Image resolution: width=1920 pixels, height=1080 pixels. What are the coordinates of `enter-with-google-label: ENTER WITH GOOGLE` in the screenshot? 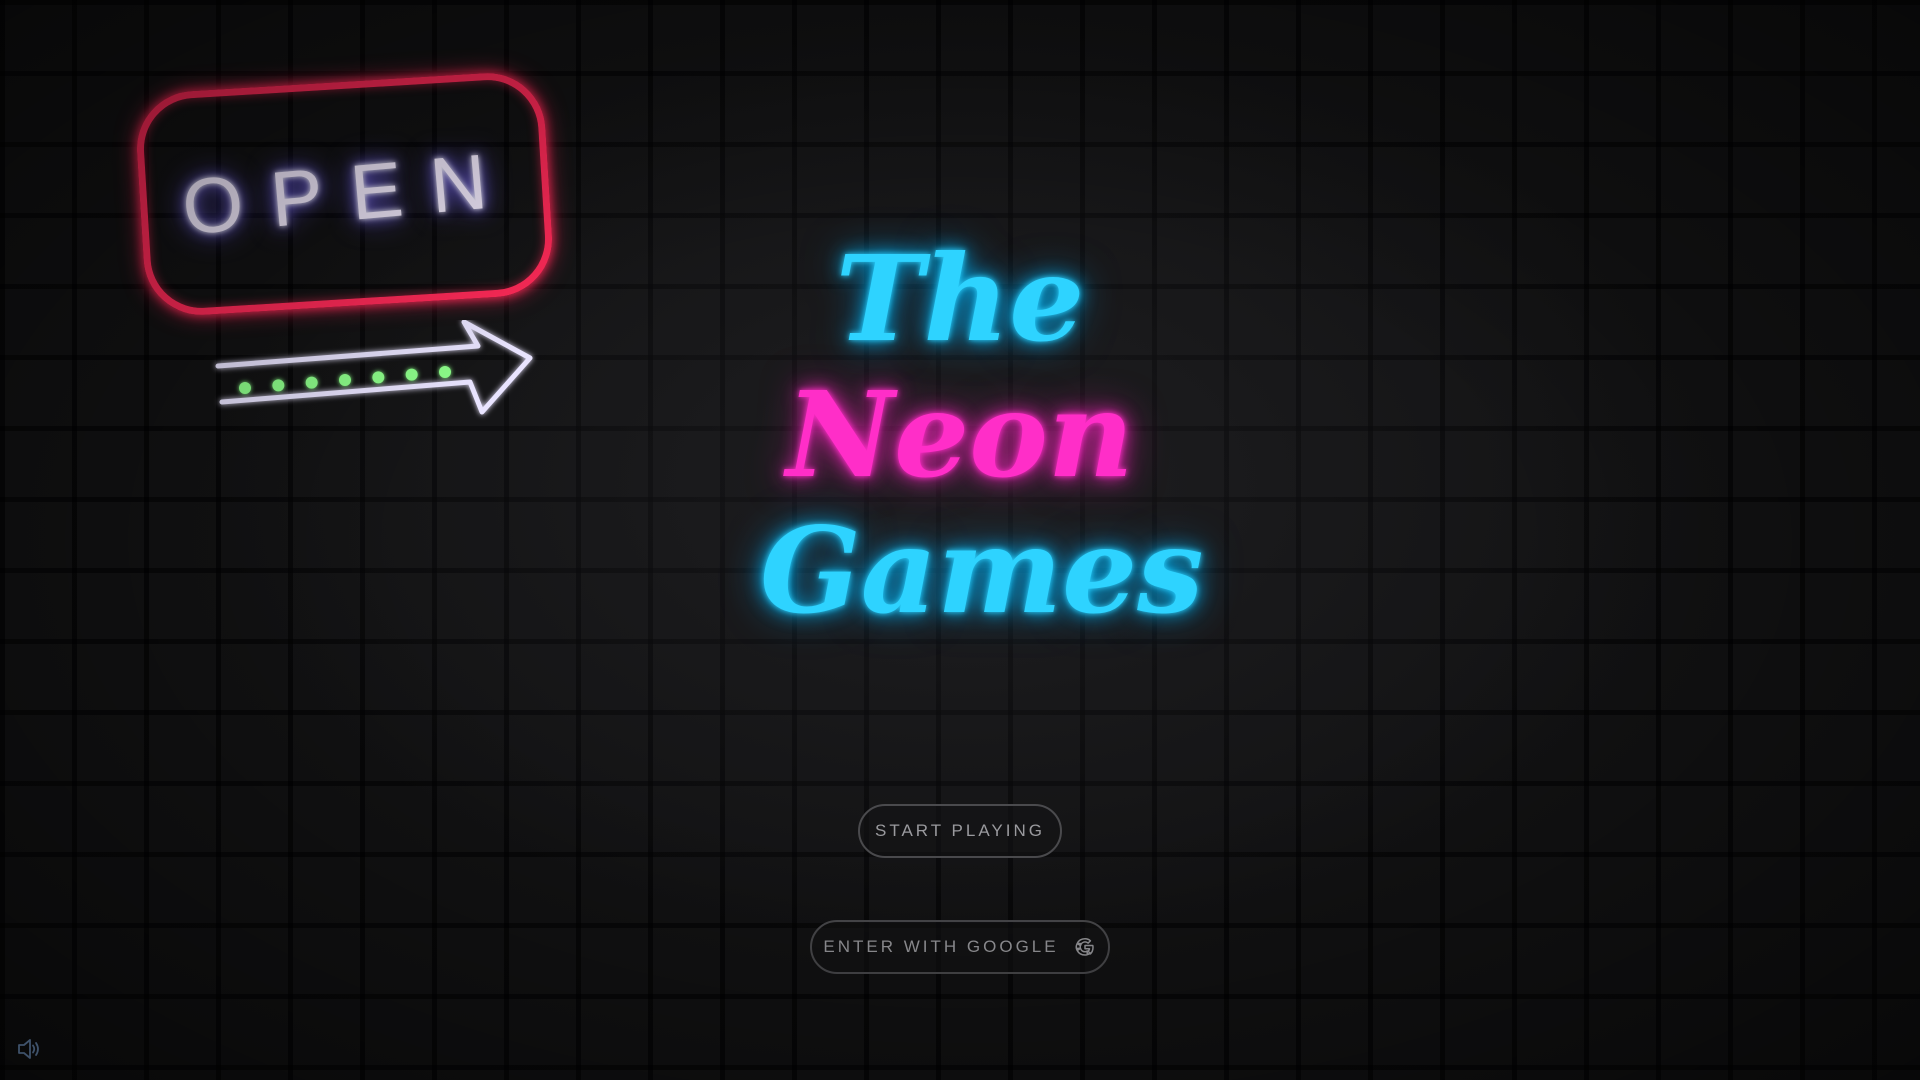 It's located at (941, 946).